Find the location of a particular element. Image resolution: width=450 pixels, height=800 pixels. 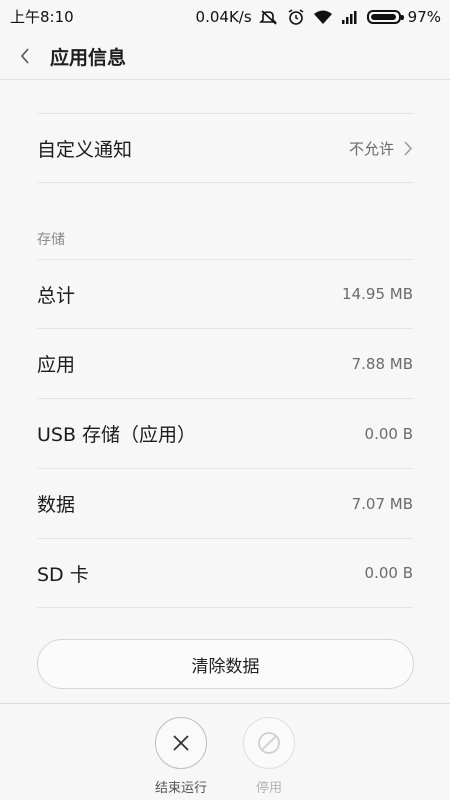

page-title: 应用信息 is located at coordinates (88, 57).